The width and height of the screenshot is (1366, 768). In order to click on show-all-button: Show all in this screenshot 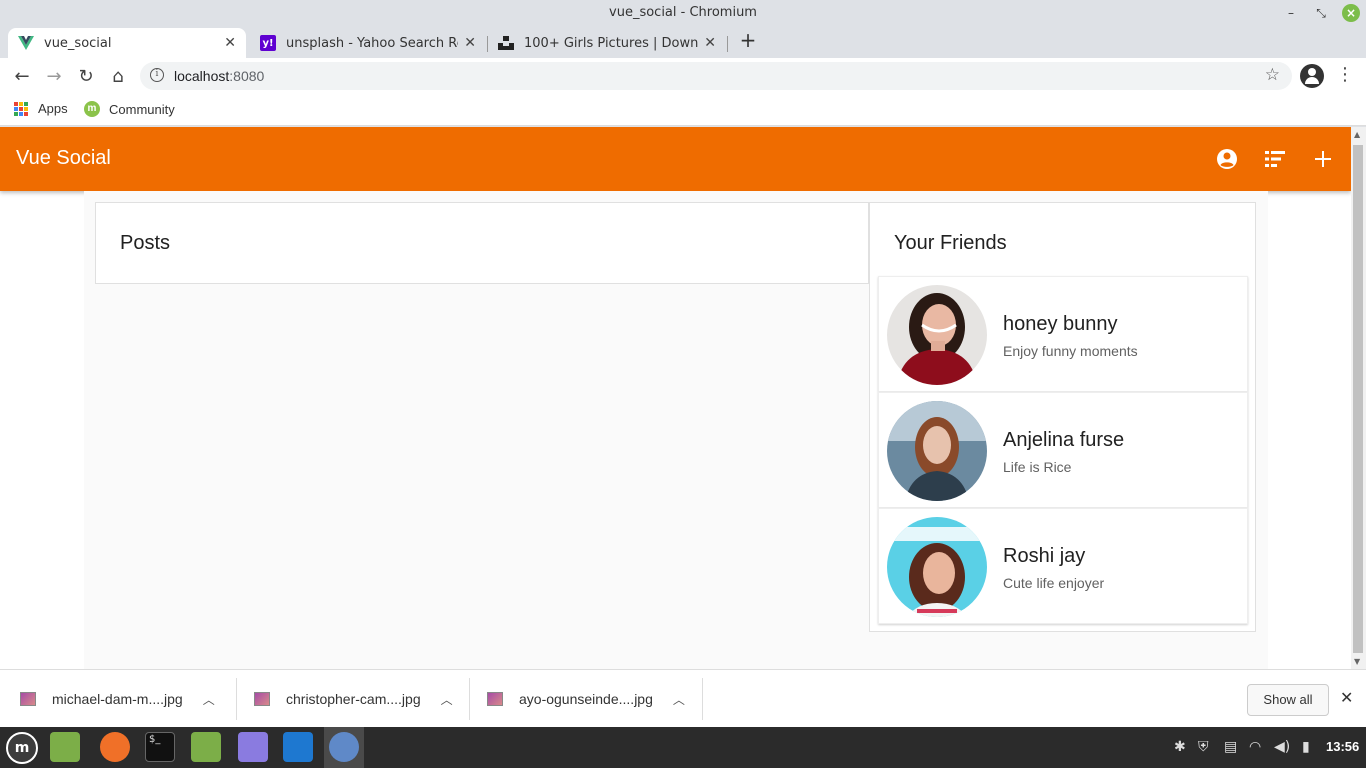, I will do `click(1288, 700)`.